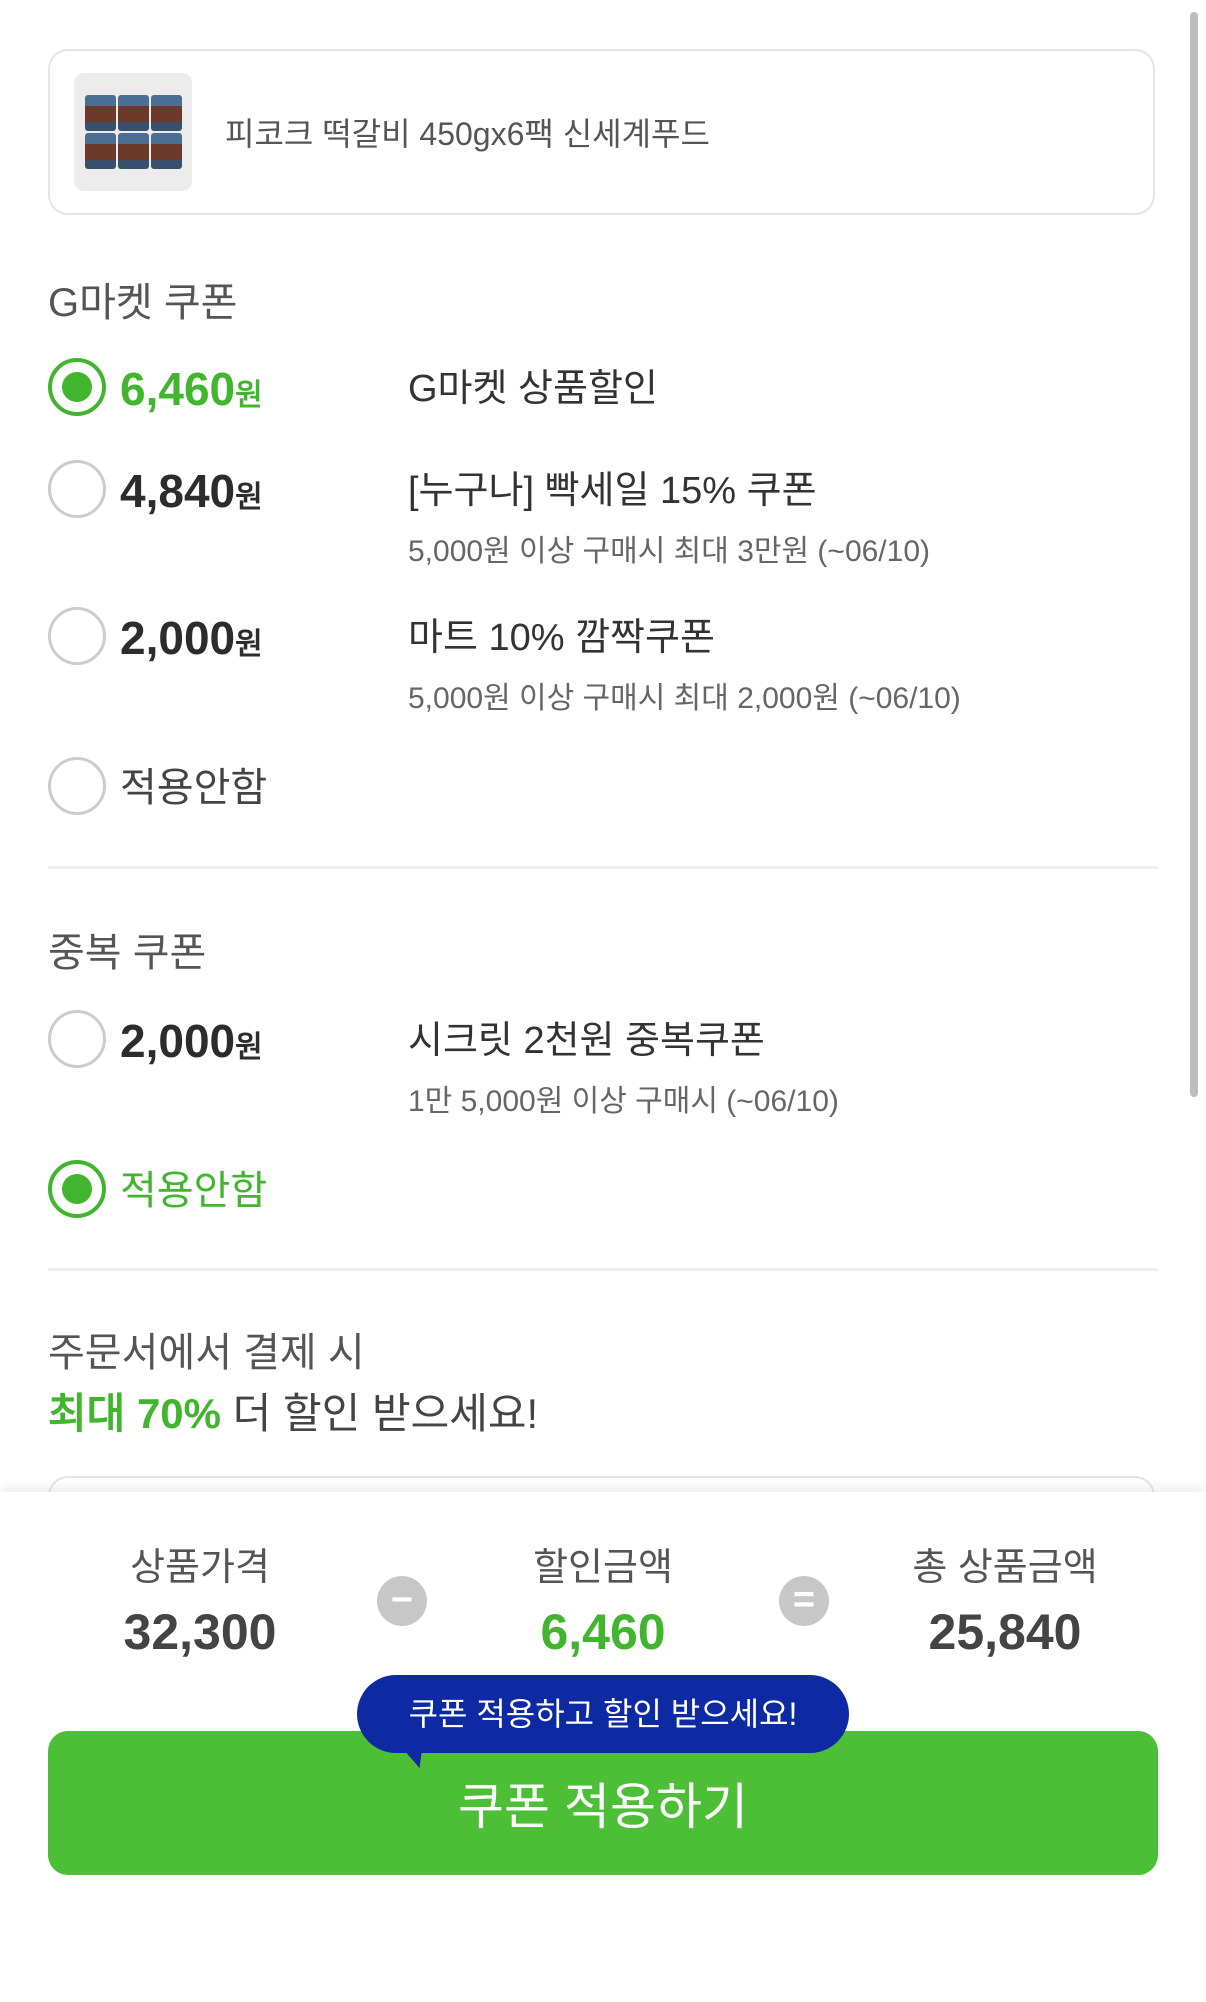  I want to click on coupon-name: G마켓 상품할인, so click(533, 389).